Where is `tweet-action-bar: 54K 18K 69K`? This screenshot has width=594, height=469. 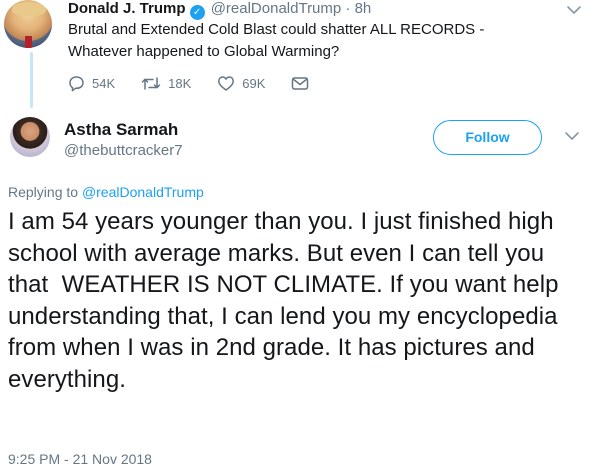
tweet-action-bar: 54K 18K 69K is located at coordinates (205, 83).